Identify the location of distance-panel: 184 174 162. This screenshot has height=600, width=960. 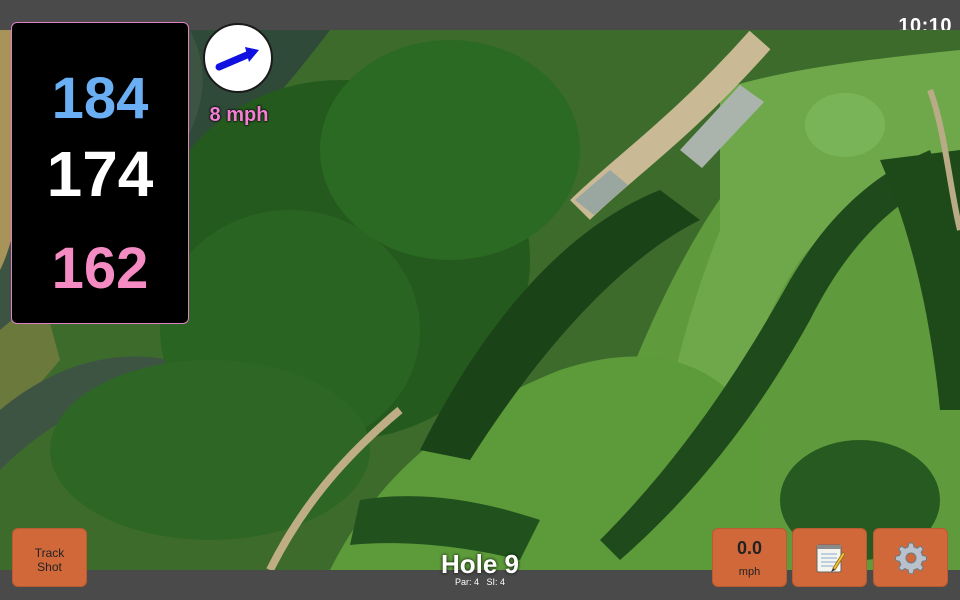
(100, 173).